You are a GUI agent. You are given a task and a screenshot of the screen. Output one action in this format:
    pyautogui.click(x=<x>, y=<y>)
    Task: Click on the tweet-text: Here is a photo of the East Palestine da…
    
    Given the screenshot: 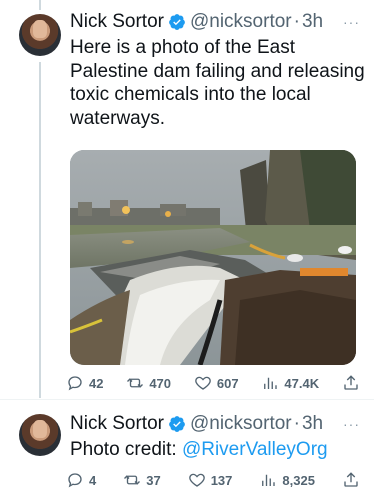 What is the action you would take?
    pyautogui.click(x=217, y=83)
    